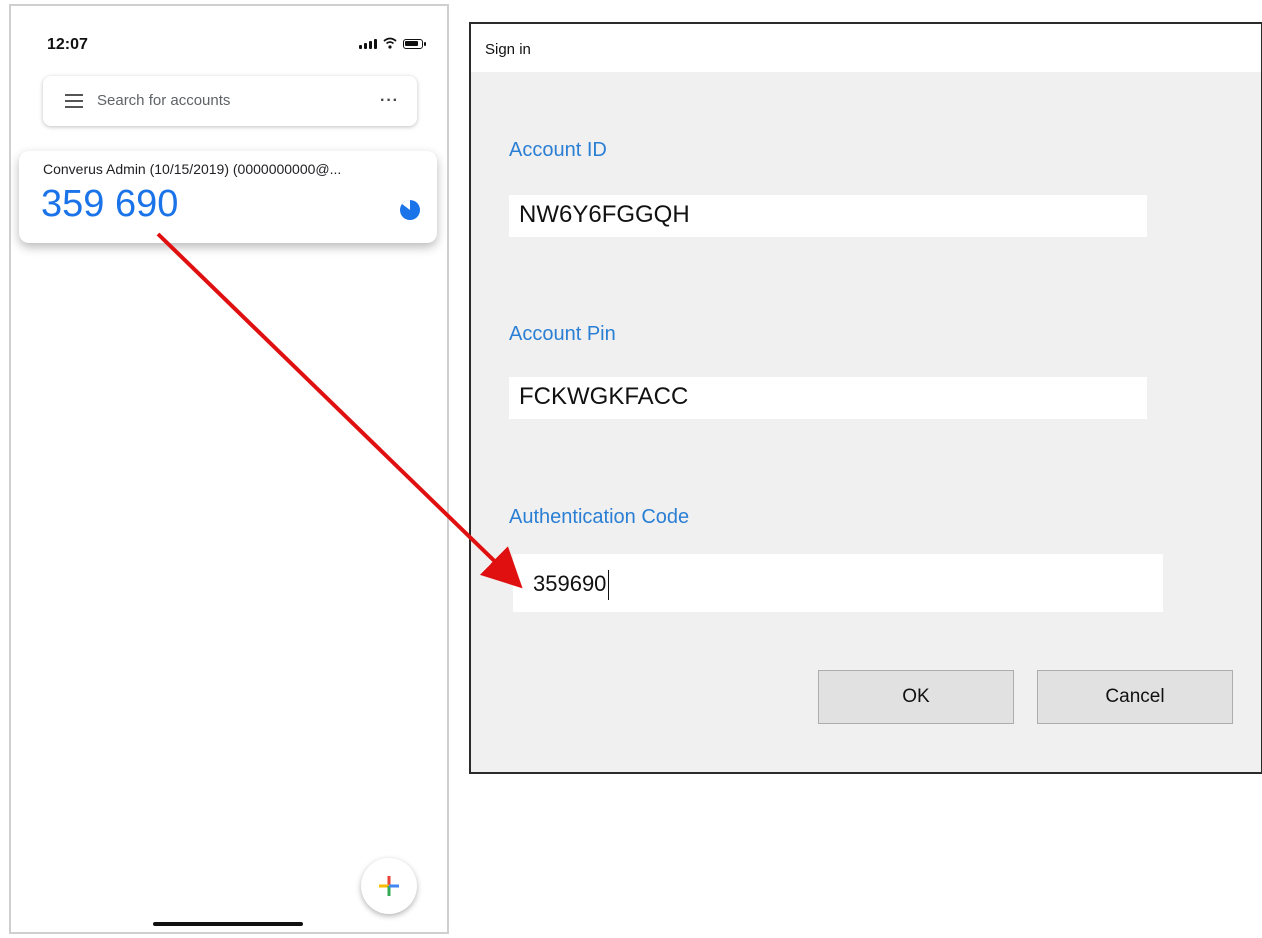 This screenshot has width=1262, height=938. I want to click on wifi-icon, so click(390, 43).